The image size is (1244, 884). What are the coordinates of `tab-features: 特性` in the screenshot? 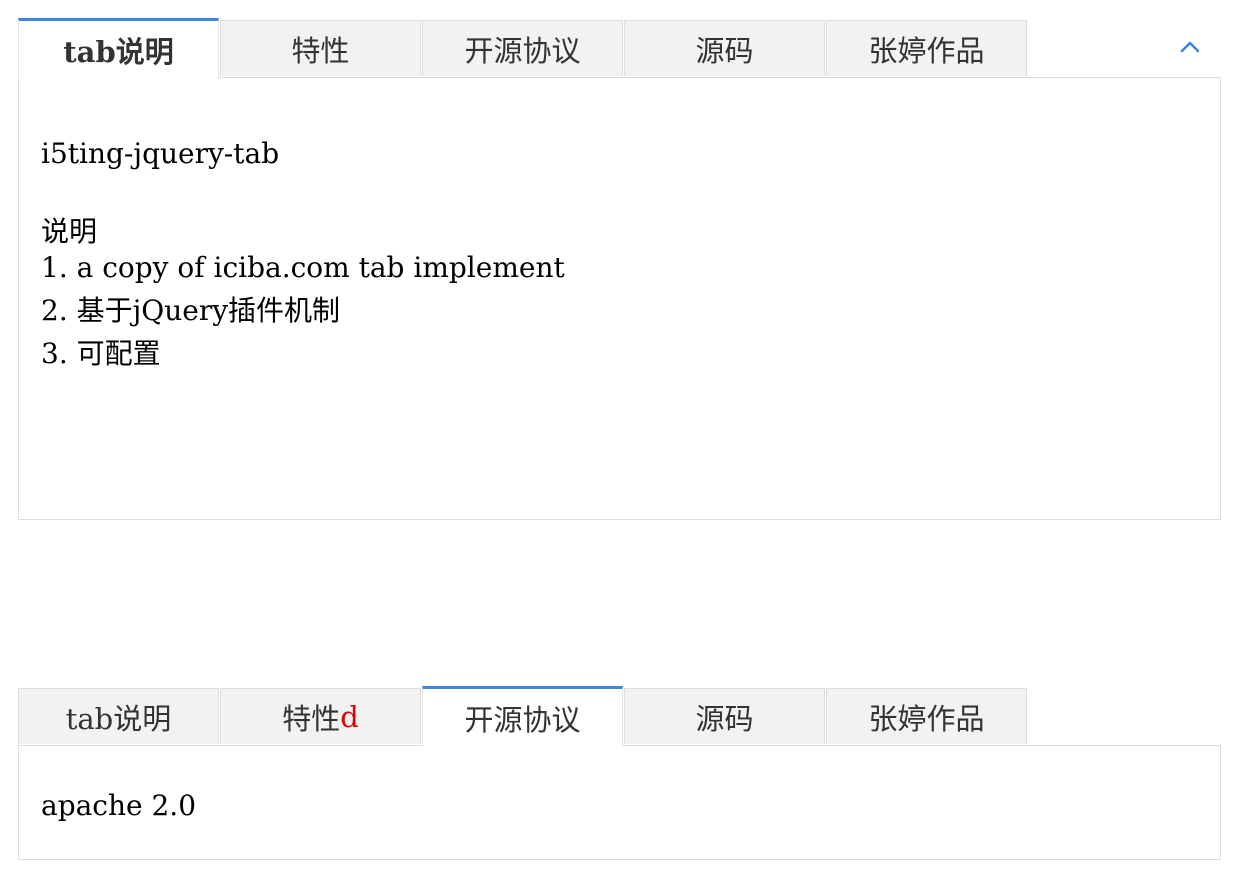 It's located at (320, 48).